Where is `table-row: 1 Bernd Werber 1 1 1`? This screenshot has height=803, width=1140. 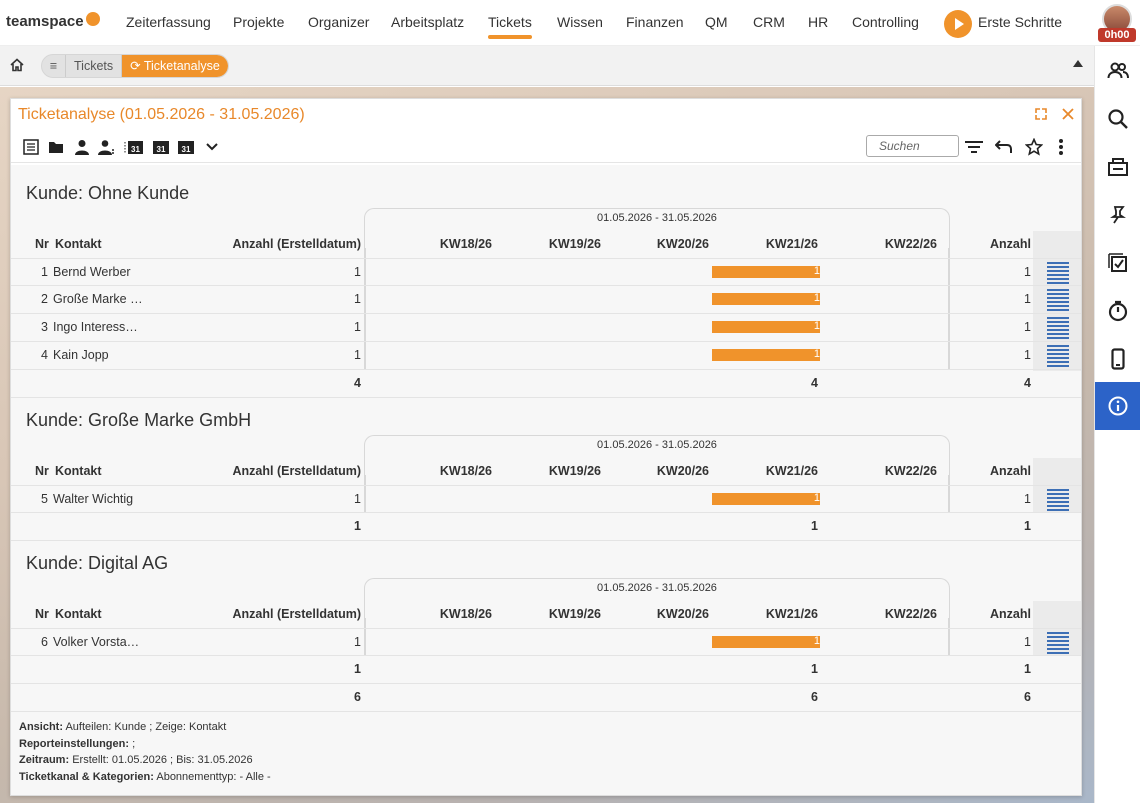 table-row: 1 Bernd Werber 1 1 1 is located at coordinates (546, 272).